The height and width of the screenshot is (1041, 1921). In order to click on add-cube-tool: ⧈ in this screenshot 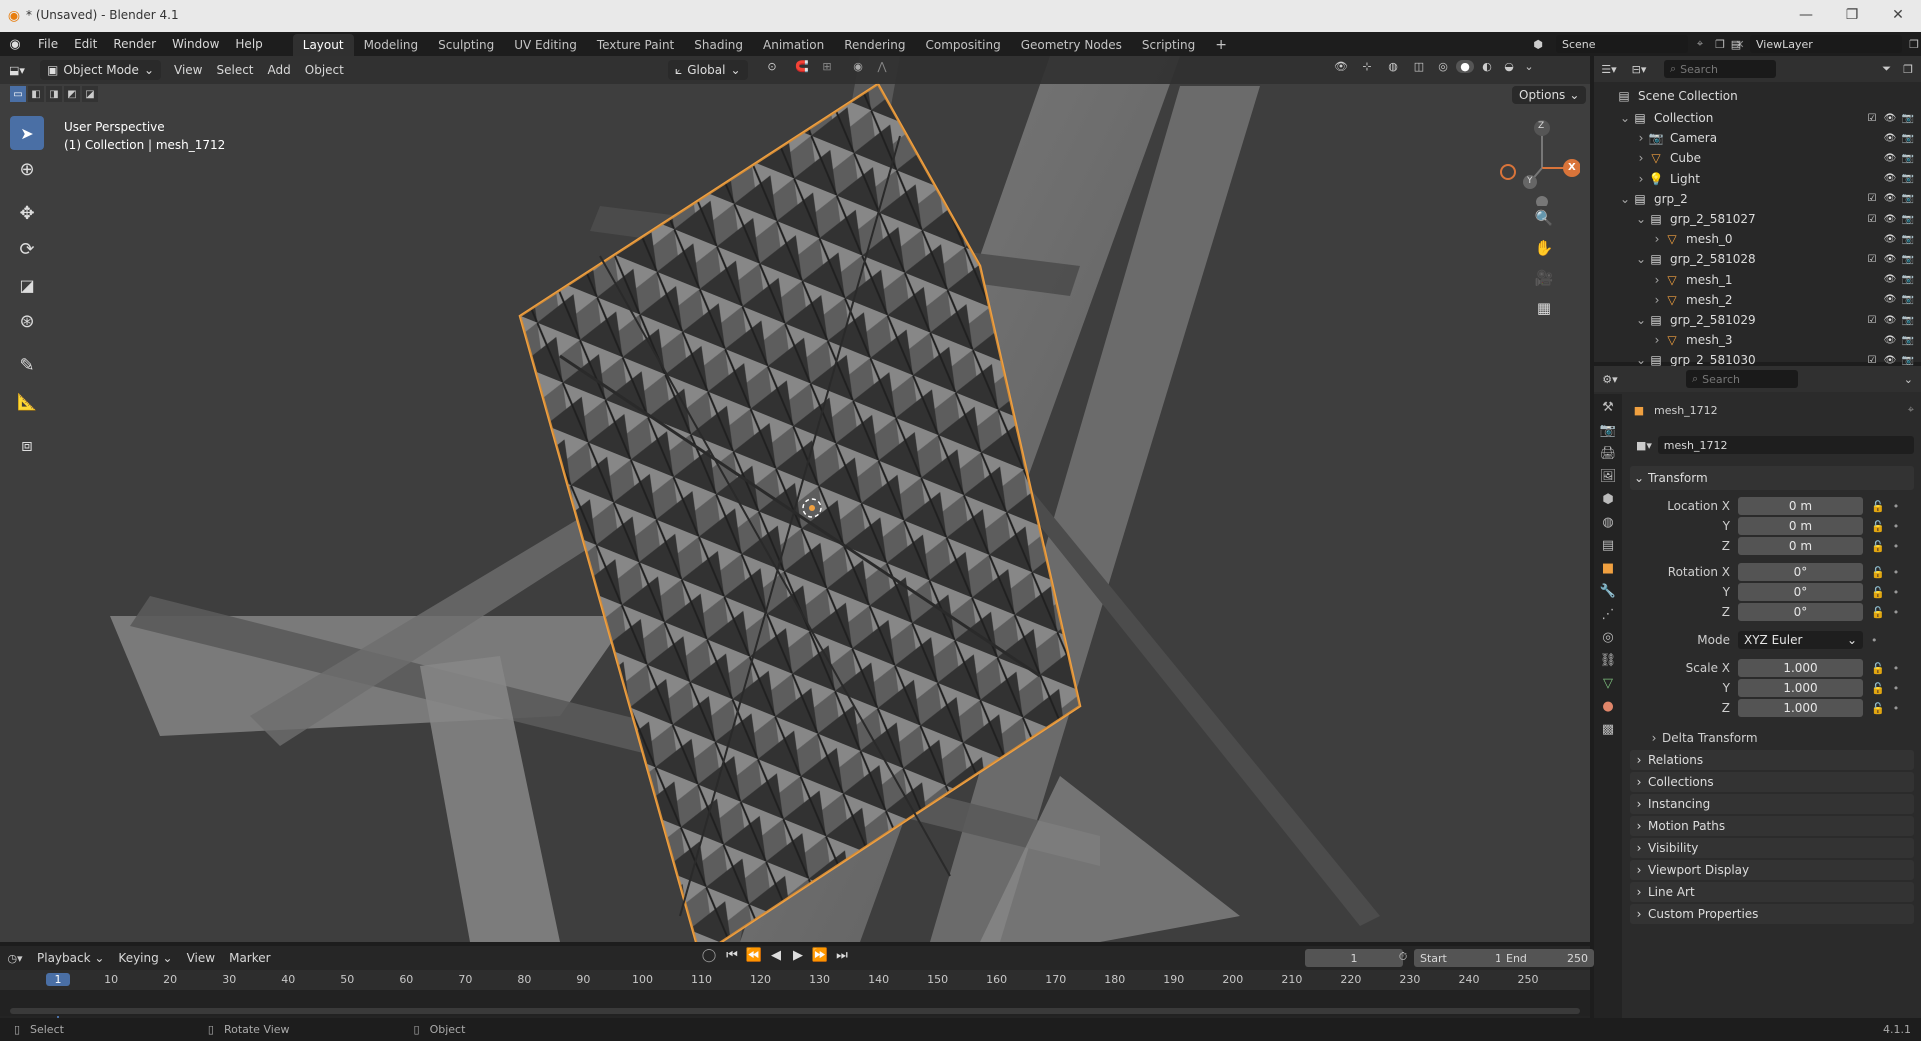, I will do `click(27, 445)`.